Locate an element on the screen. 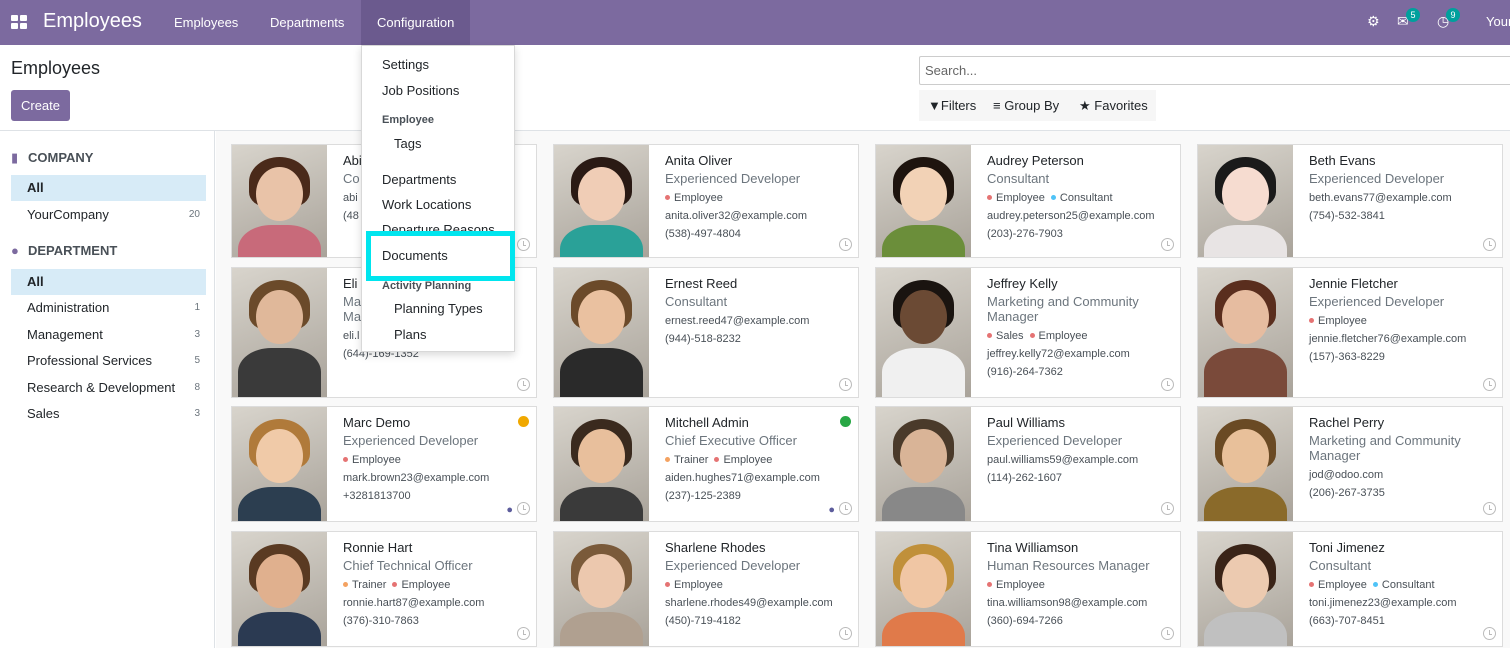  employee-phone: (157)-363-8229 is located at coordinates (1347, 357).